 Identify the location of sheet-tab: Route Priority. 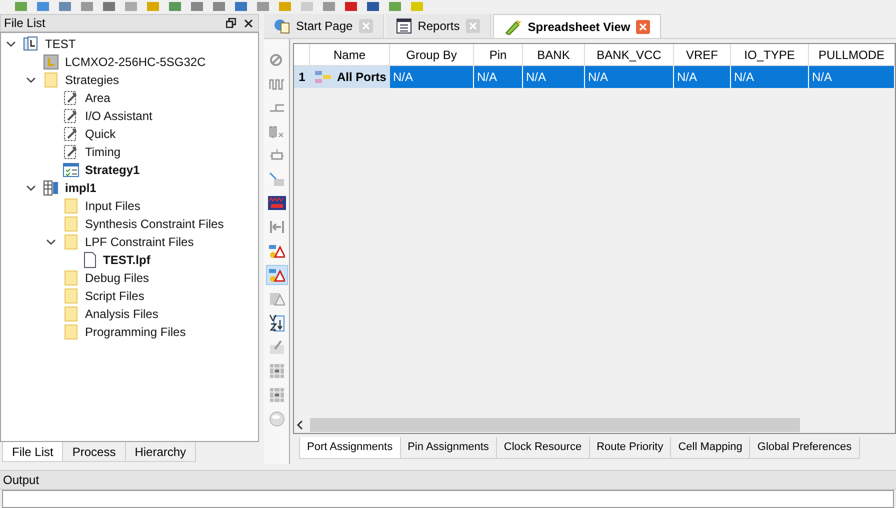
(631, 448).